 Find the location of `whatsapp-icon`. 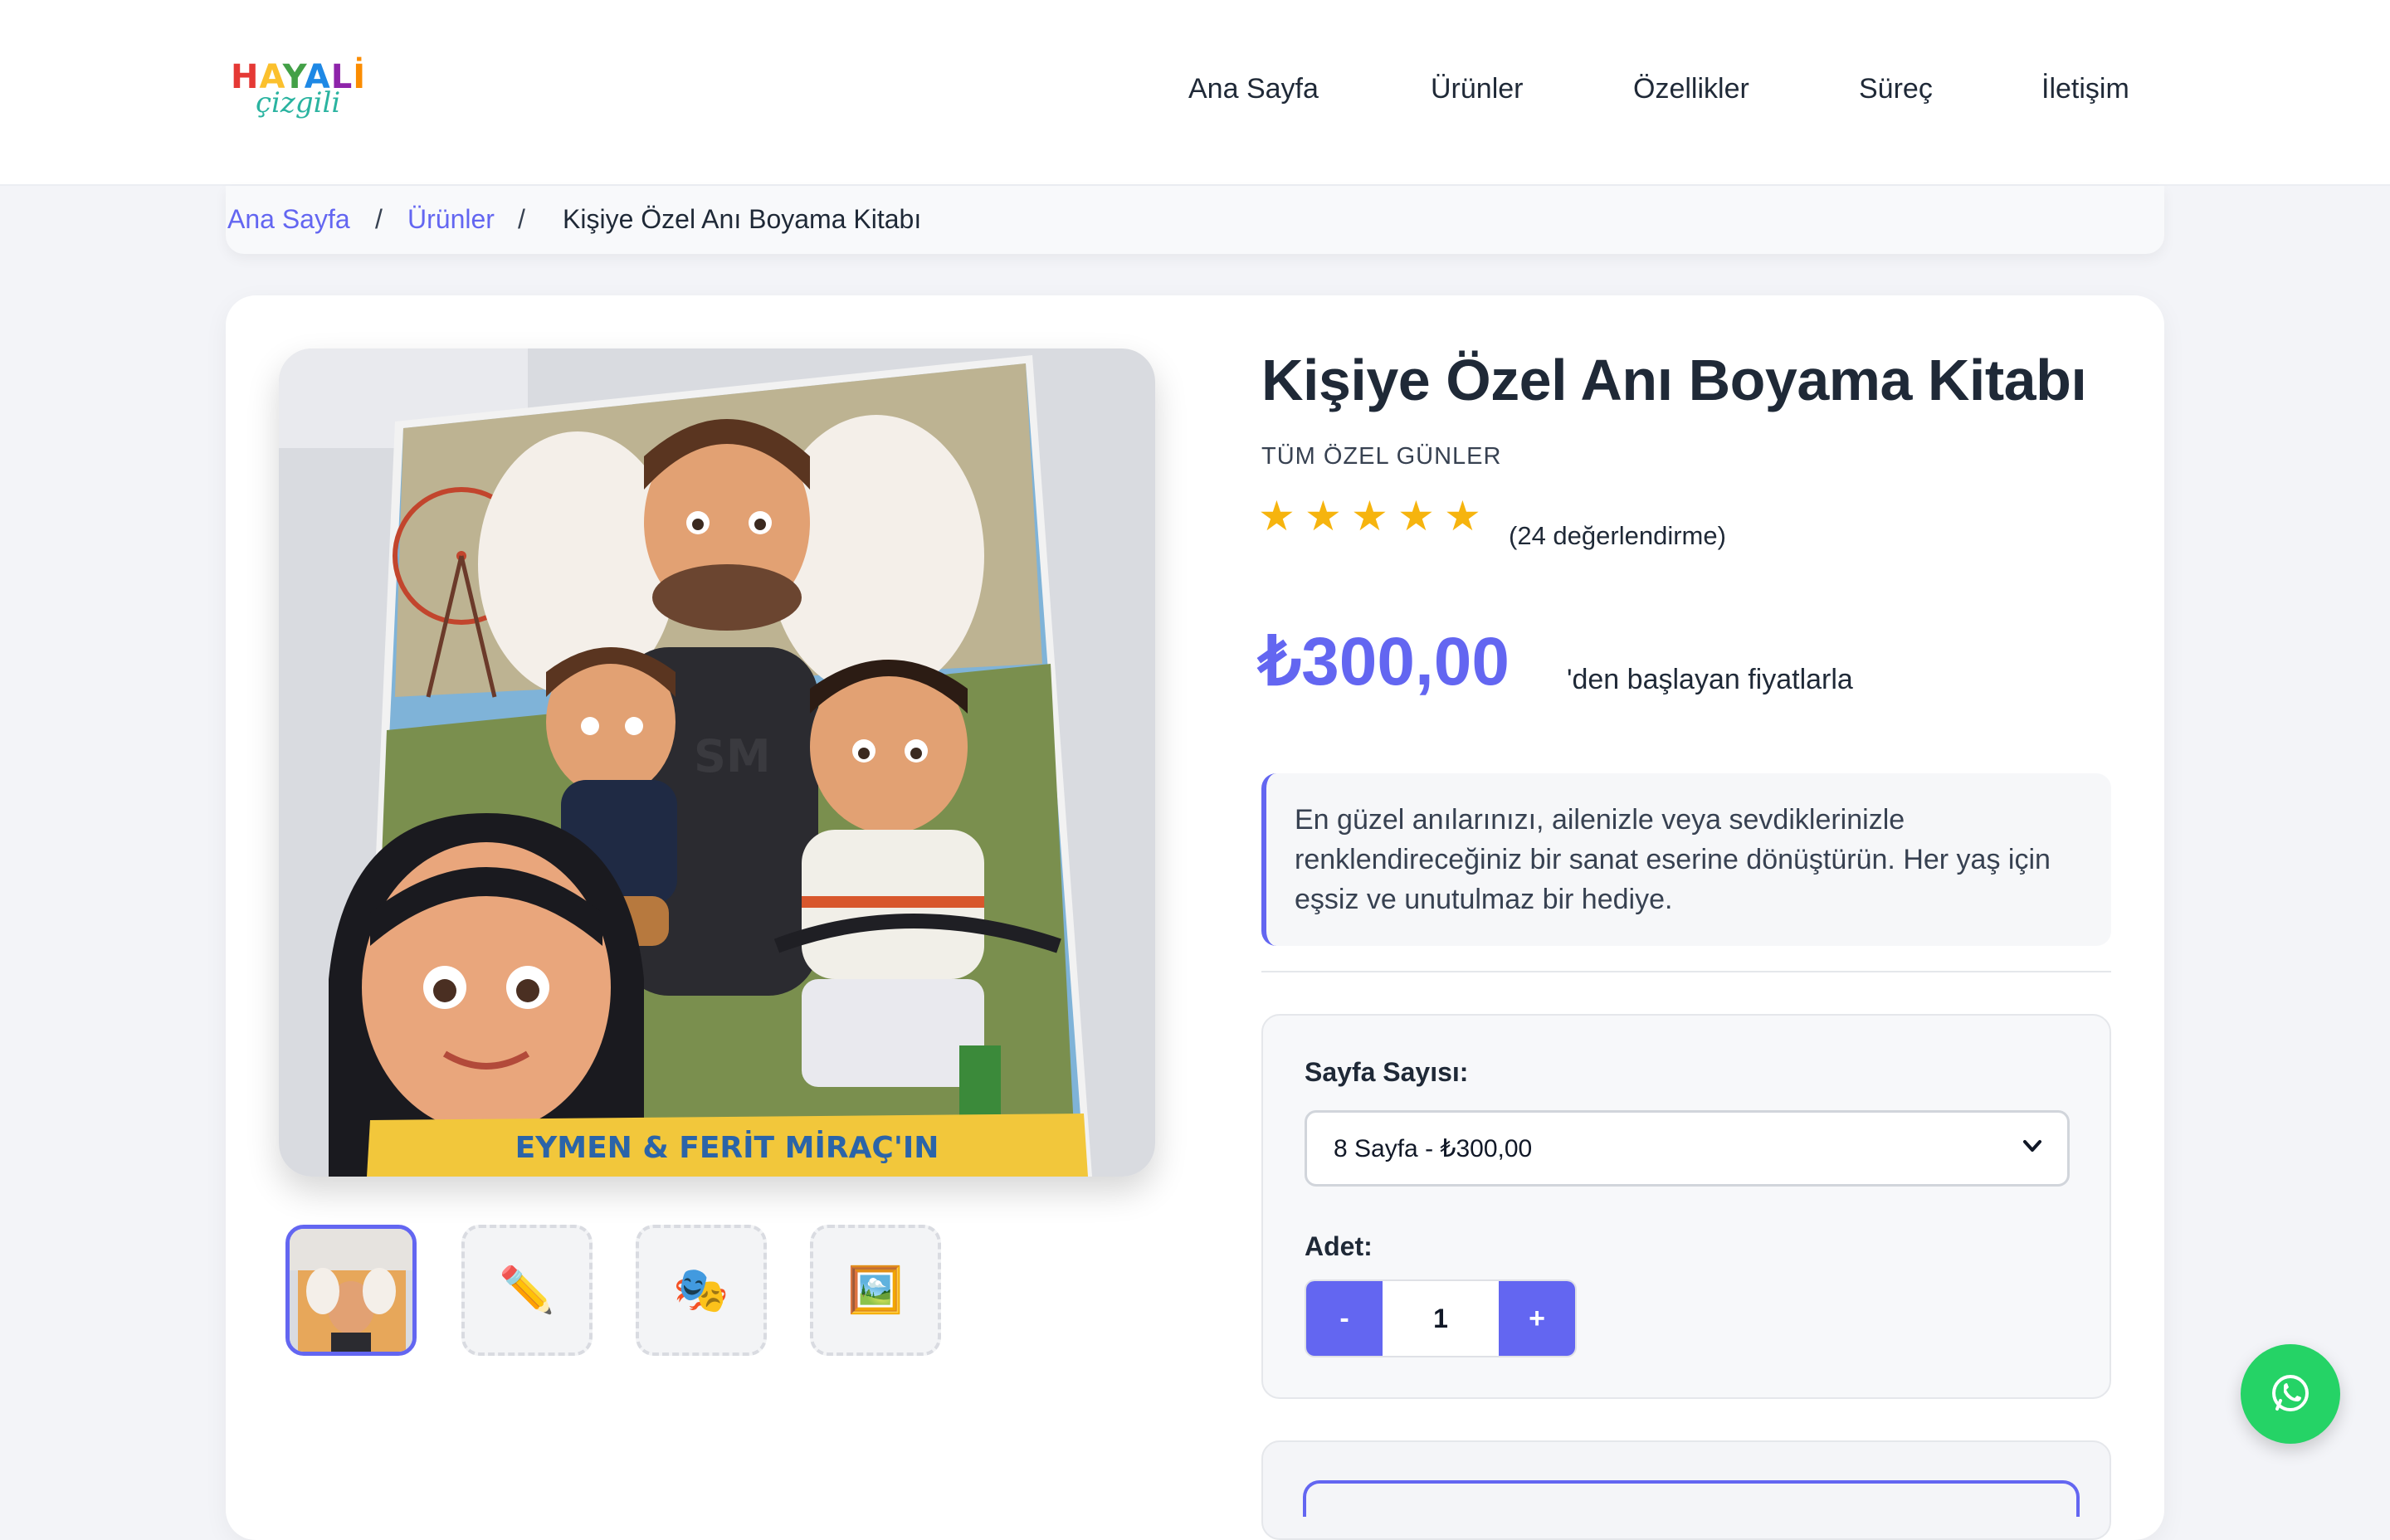

whatsapp-icon is located at coordinates (2291, 1393).